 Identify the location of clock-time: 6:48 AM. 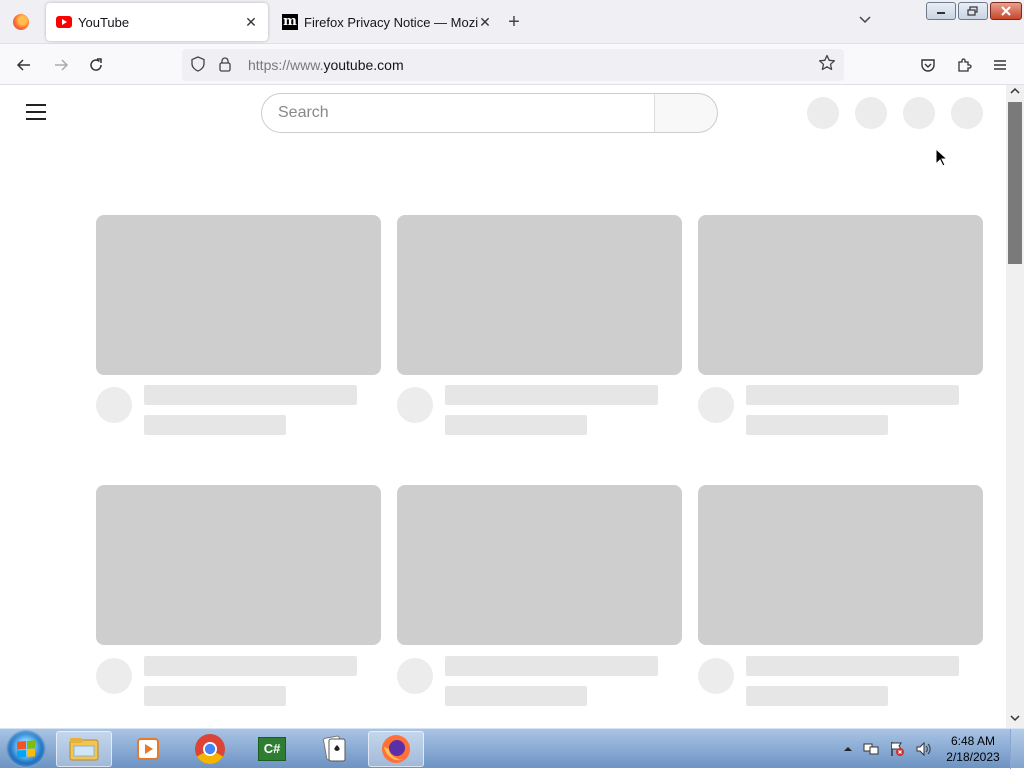
(973, 741).